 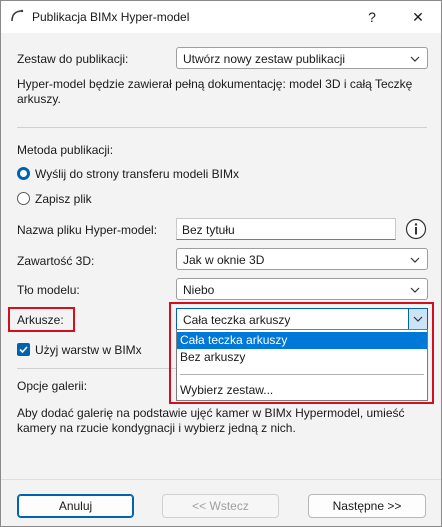 I want to click on method-label: Metoda publikacji:, so click(x=65, y=150).